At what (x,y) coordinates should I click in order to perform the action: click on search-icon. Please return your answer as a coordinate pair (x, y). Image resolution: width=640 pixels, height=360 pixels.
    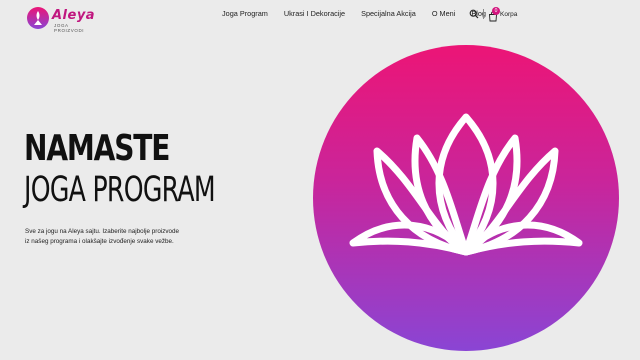
    Looking at the image, I should click on (474, 14).